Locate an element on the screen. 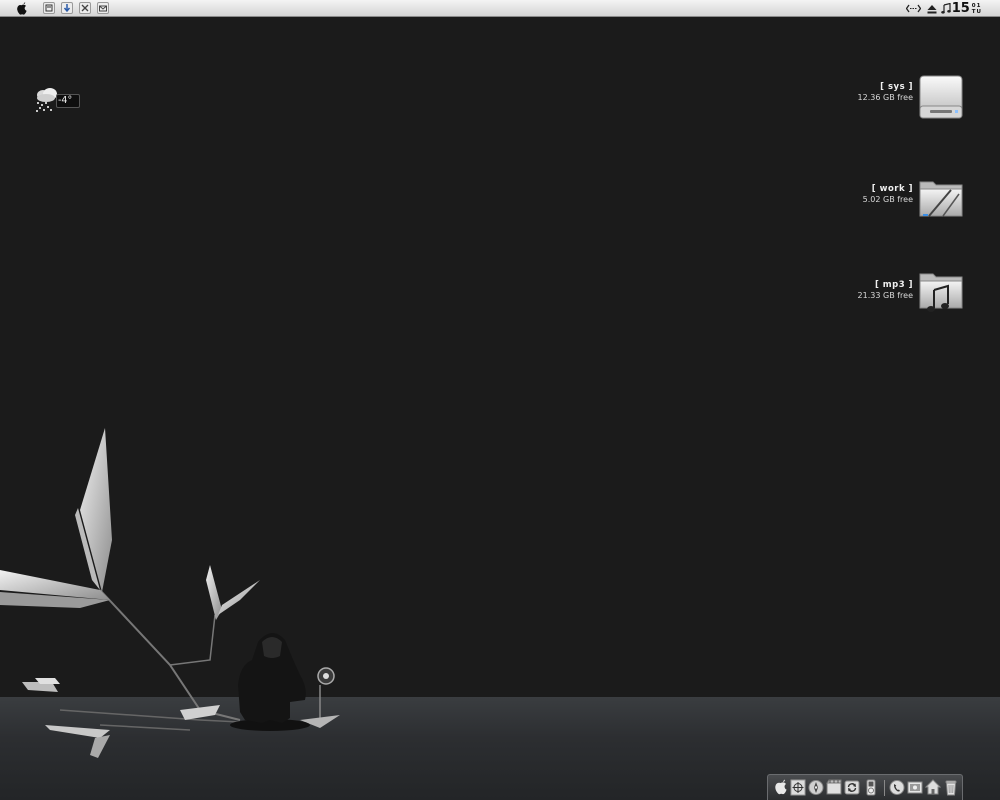 The height and width of the screenshot is (800, 1000). drive-work: [ work ] 5.02 GB free is located at coordinates (885, 198).